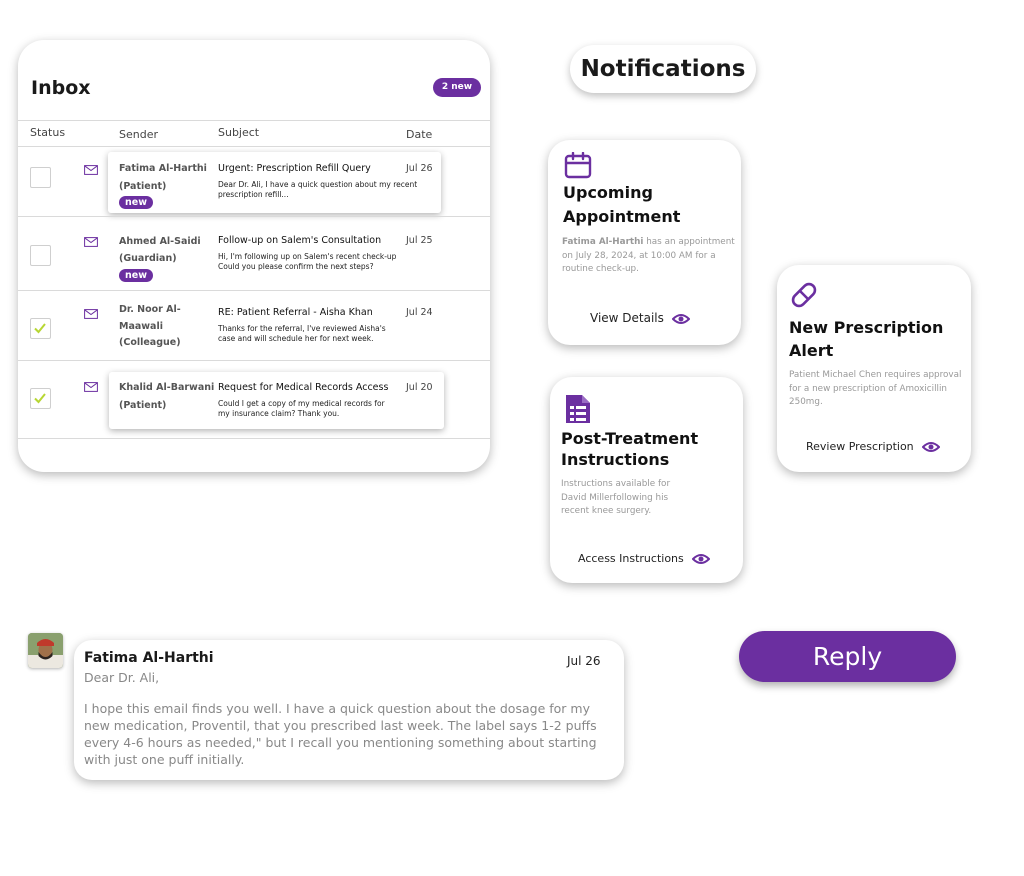 This screenshot has height=876, width=1024. I want to click on action-label: View Details, so click(627, 318).